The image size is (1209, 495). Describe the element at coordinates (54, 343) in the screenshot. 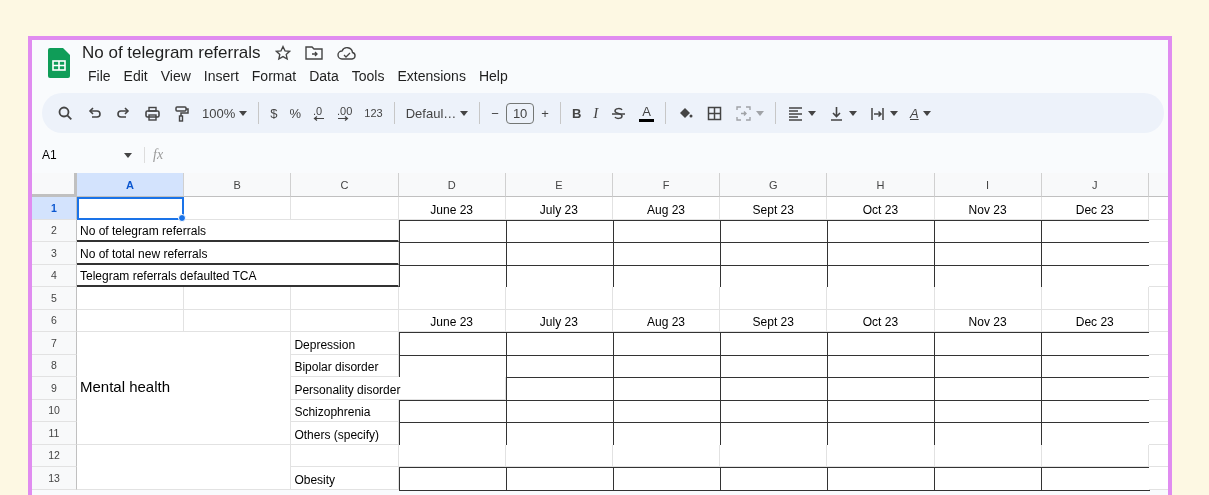

I see `row-header: 7` at that location.